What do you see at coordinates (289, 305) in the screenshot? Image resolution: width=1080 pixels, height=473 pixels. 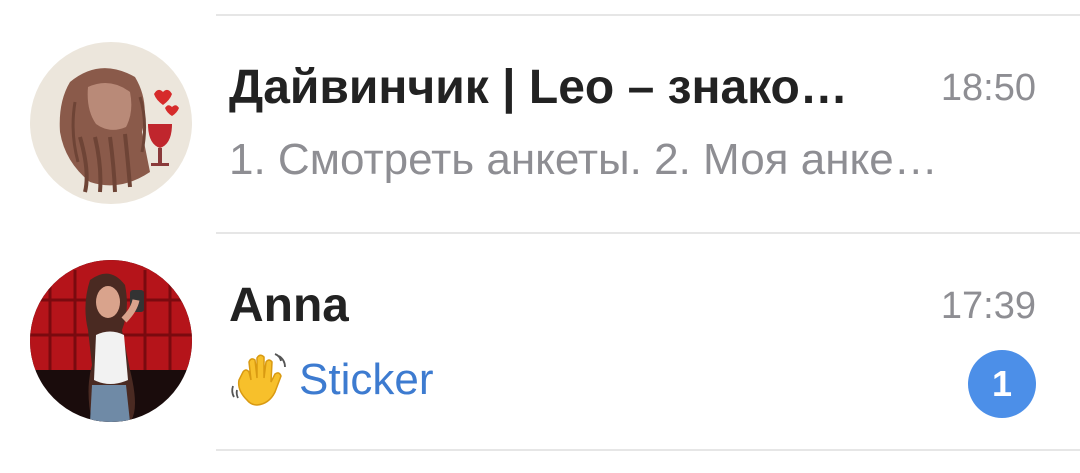 I see `chat-name: Anna` at bounding box center [289, 305].